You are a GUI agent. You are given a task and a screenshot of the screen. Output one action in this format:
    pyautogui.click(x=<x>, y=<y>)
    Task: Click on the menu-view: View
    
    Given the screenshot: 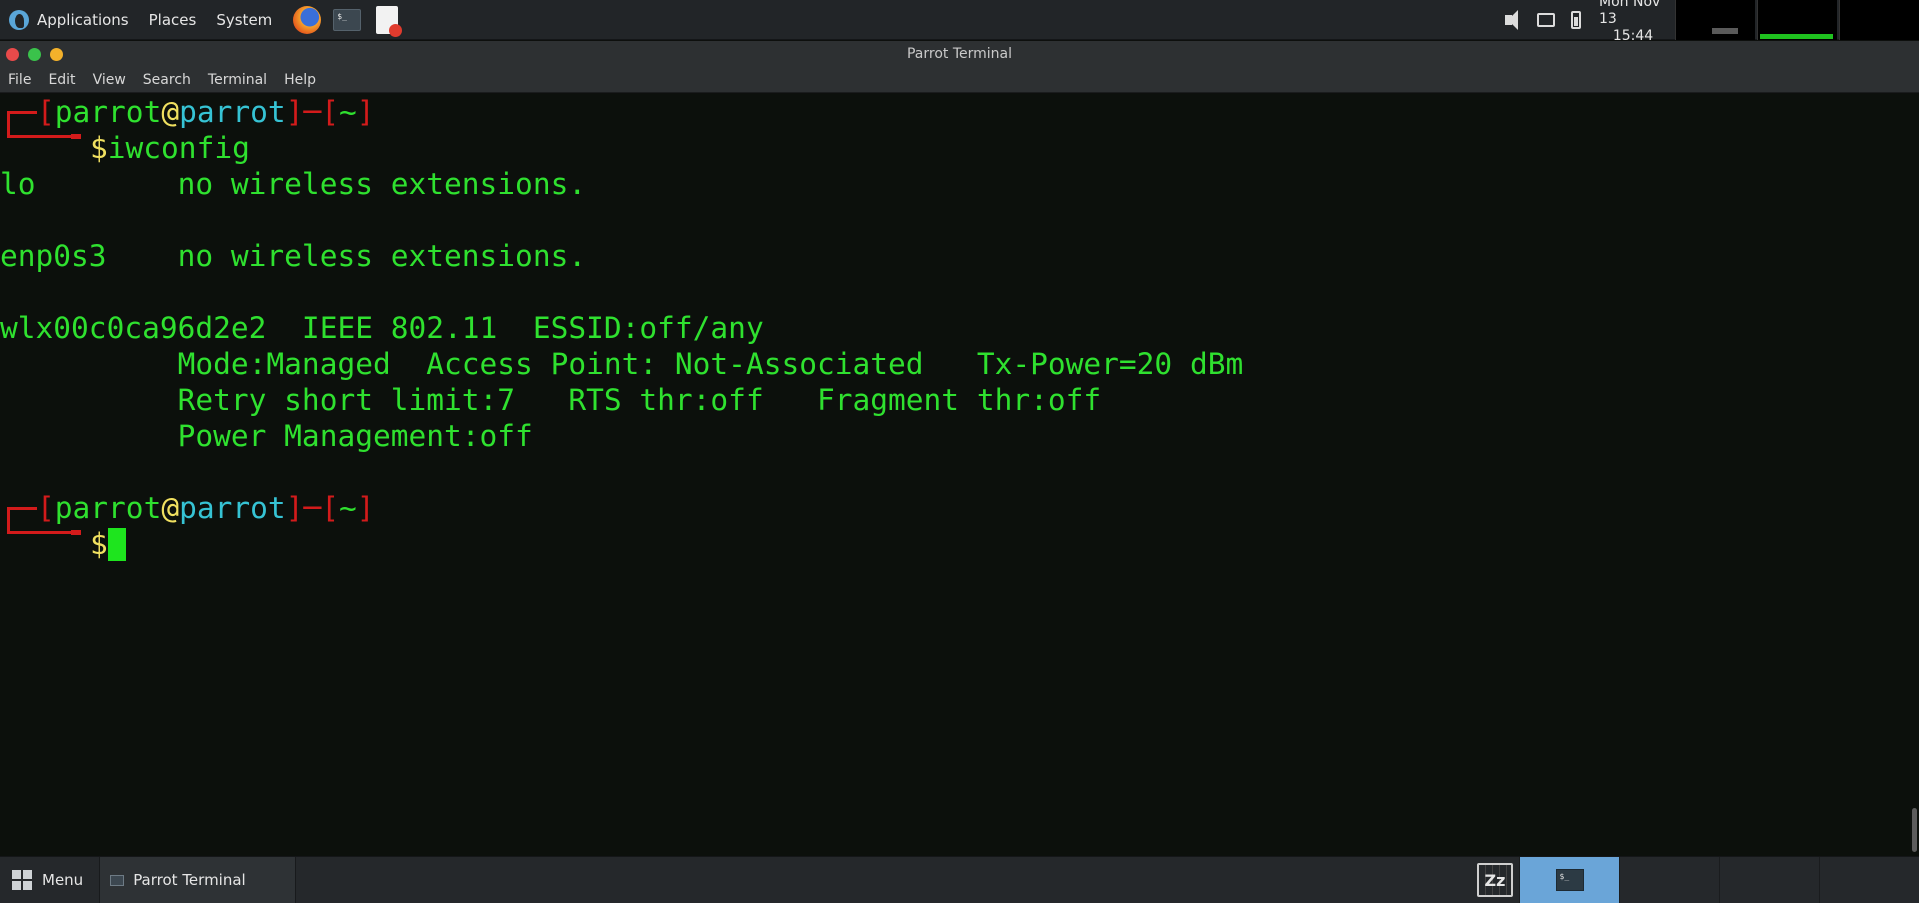 What is the action you would take?
    pyautogui.click(x=110, y=80)
    